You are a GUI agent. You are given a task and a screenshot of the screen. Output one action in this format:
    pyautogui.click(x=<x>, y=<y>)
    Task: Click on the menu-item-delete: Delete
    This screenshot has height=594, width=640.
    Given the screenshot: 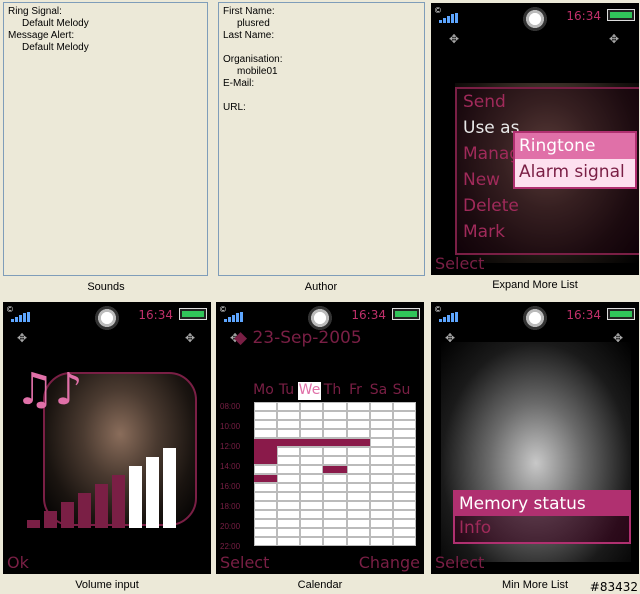 What is the action you would take?
    pyautogui.click(x=551, y=206)
    